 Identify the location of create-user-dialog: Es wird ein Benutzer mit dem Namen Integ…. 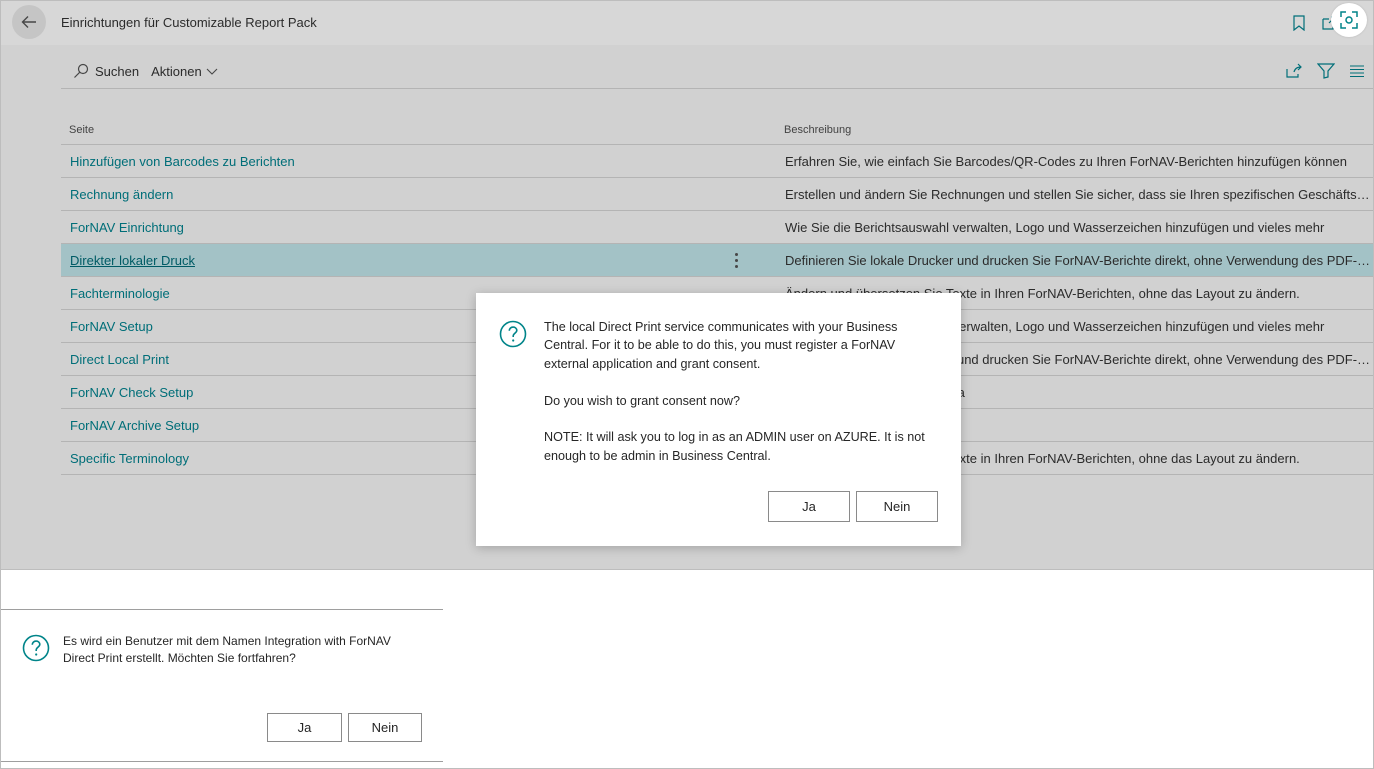
(221, 685).